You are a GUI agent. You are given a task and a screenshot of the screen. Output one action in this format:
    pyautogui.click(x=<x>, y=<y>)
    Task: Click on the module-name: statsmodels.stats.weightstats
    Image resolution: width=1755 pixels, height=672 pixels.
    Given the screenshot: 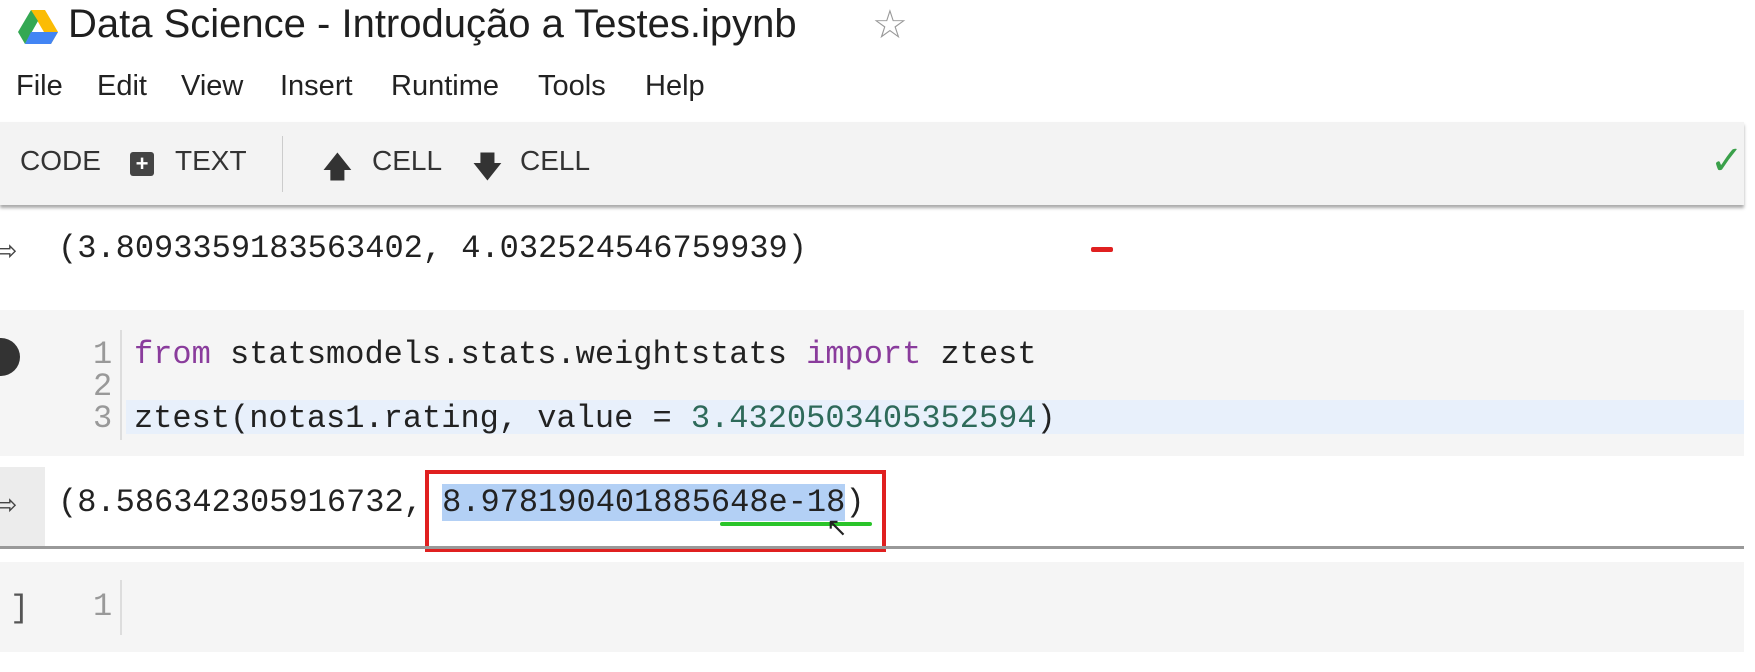 What is the action you would take?
    pyautogui.click(x=508, y=354)
    